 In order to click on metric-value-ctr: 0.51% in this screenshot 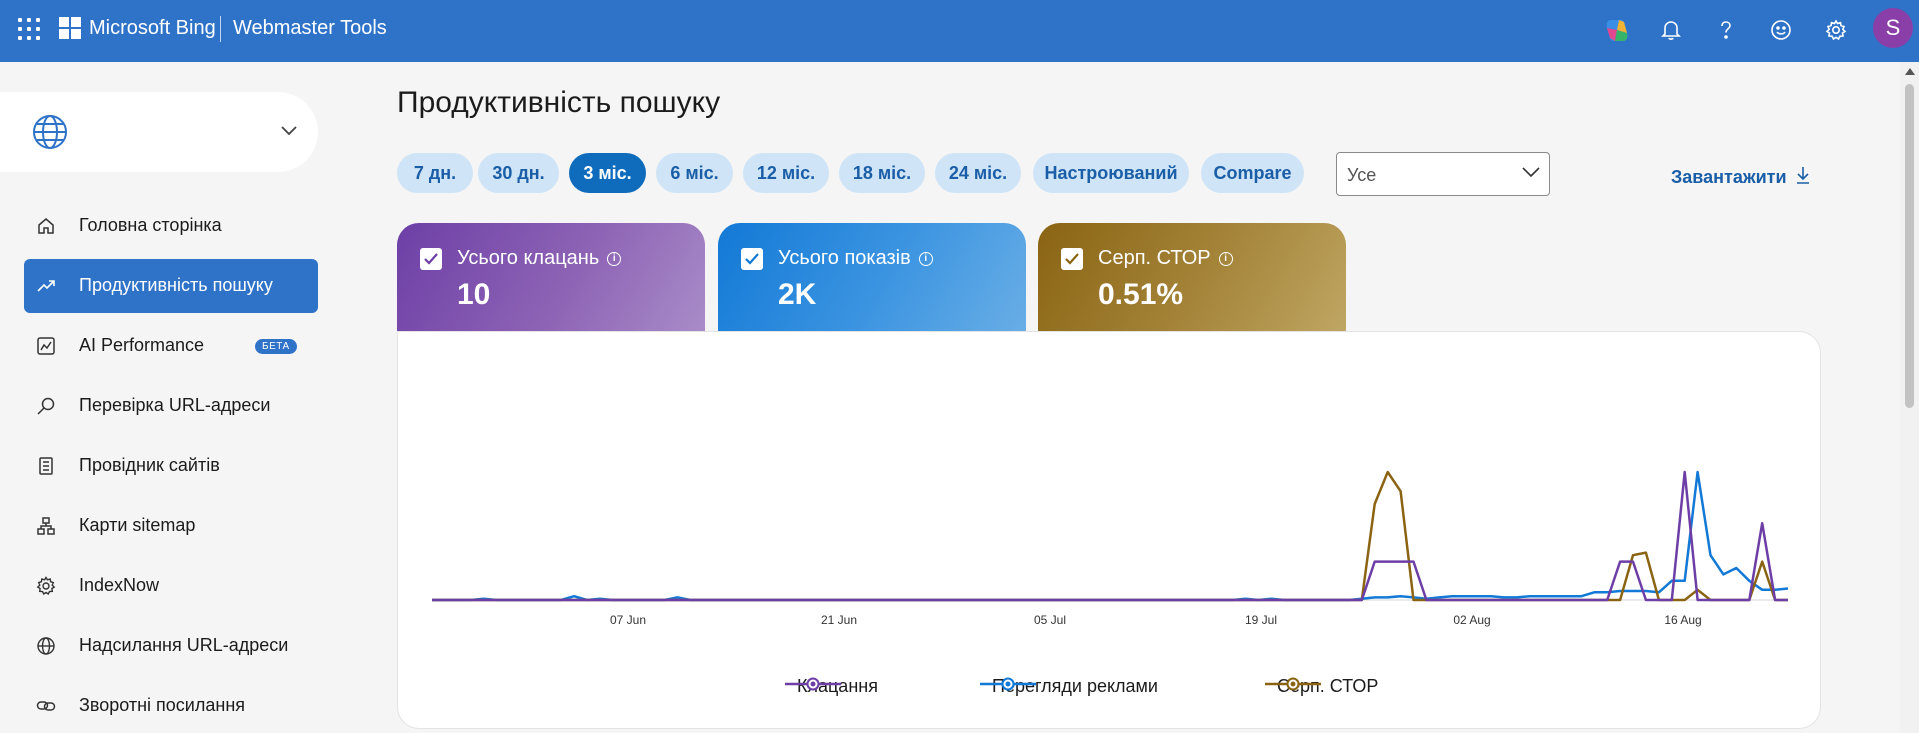, I will do `click(1141, 294)`.